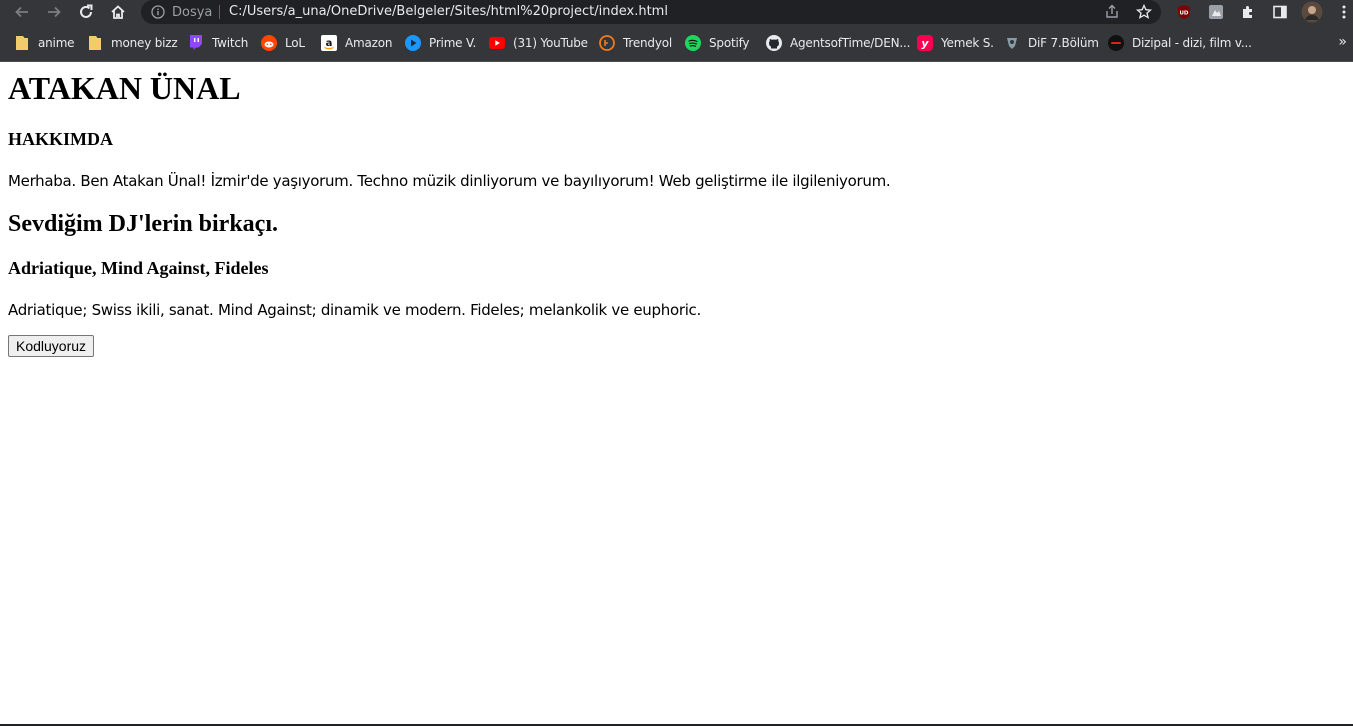 The width and height of the screenshot is (1353, 726). What do you see at coordinates (22, 12) in the screenshot?
I see `back-icon` at bounding box center [22, 12].